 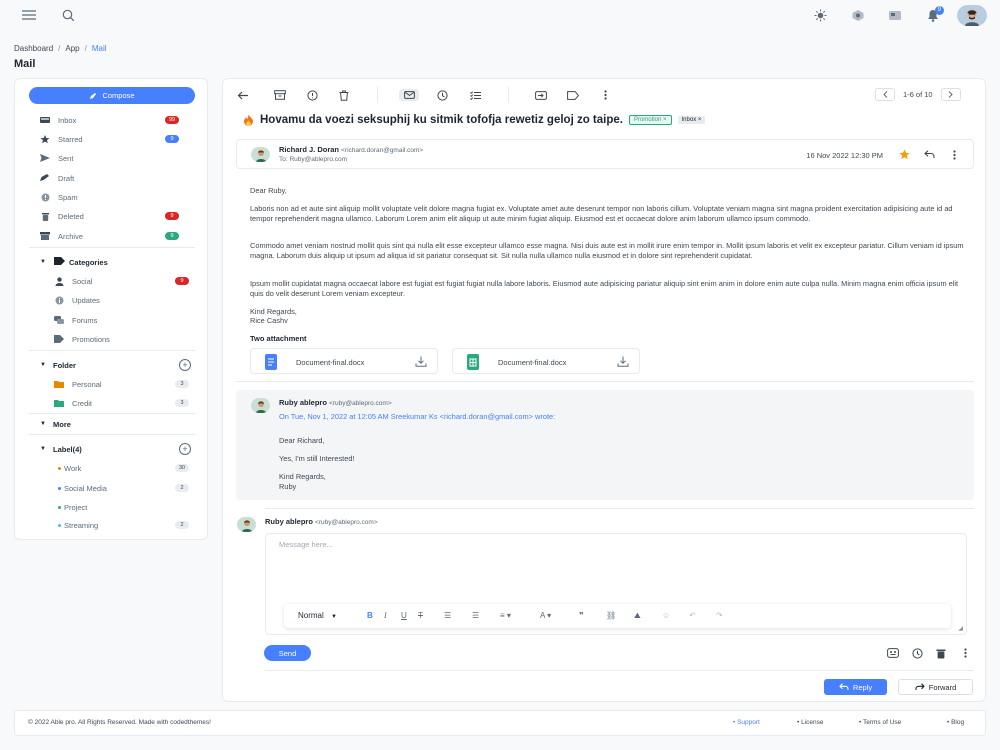 I want to click on add-label-icon: +, so click(x=185, y=449).